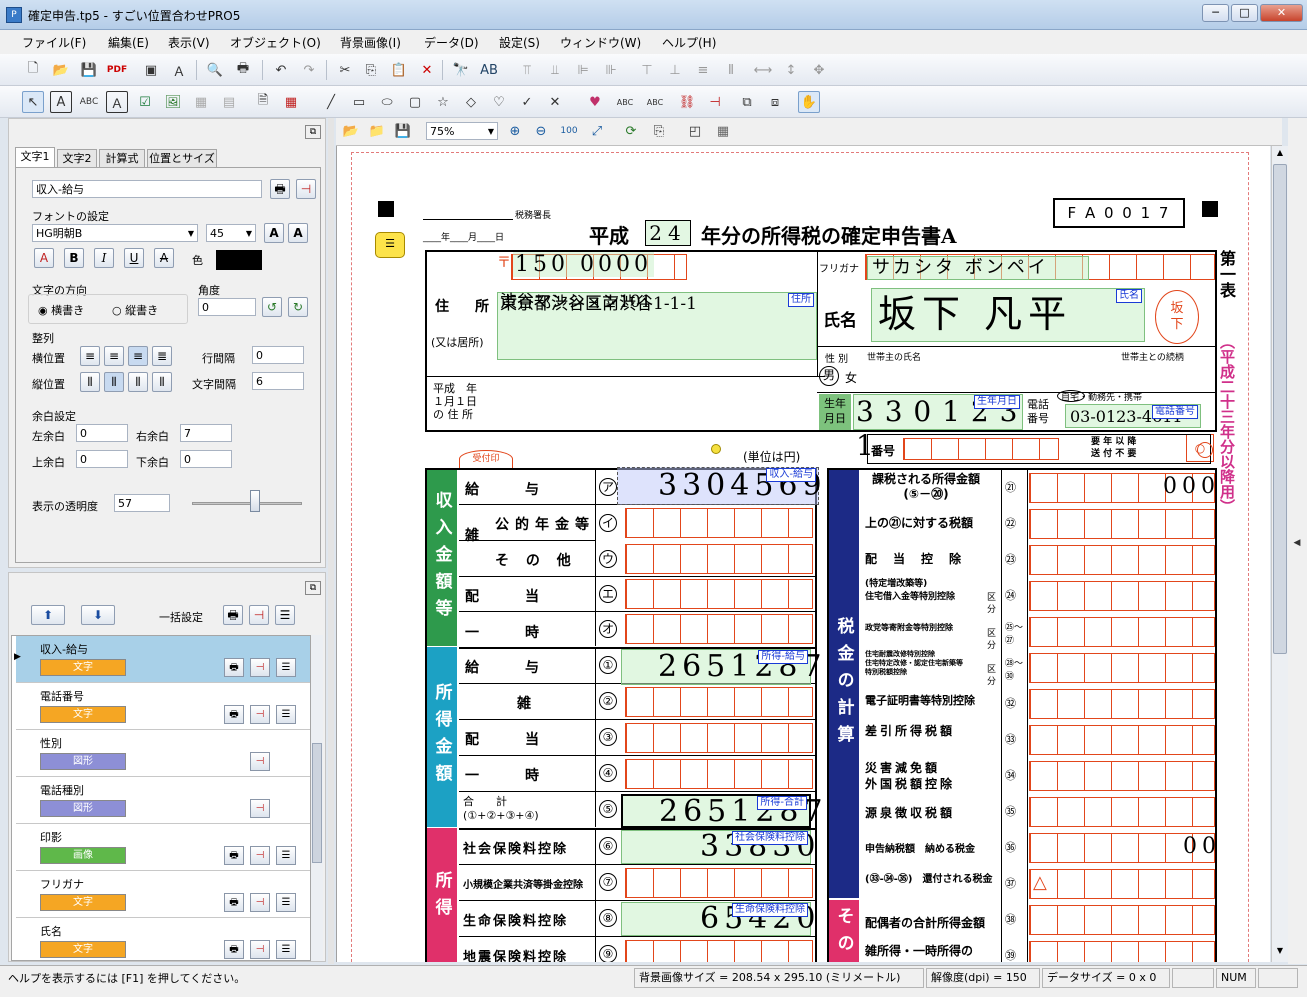  I want to click on same-size-icon: ✥, so click(819, 70).